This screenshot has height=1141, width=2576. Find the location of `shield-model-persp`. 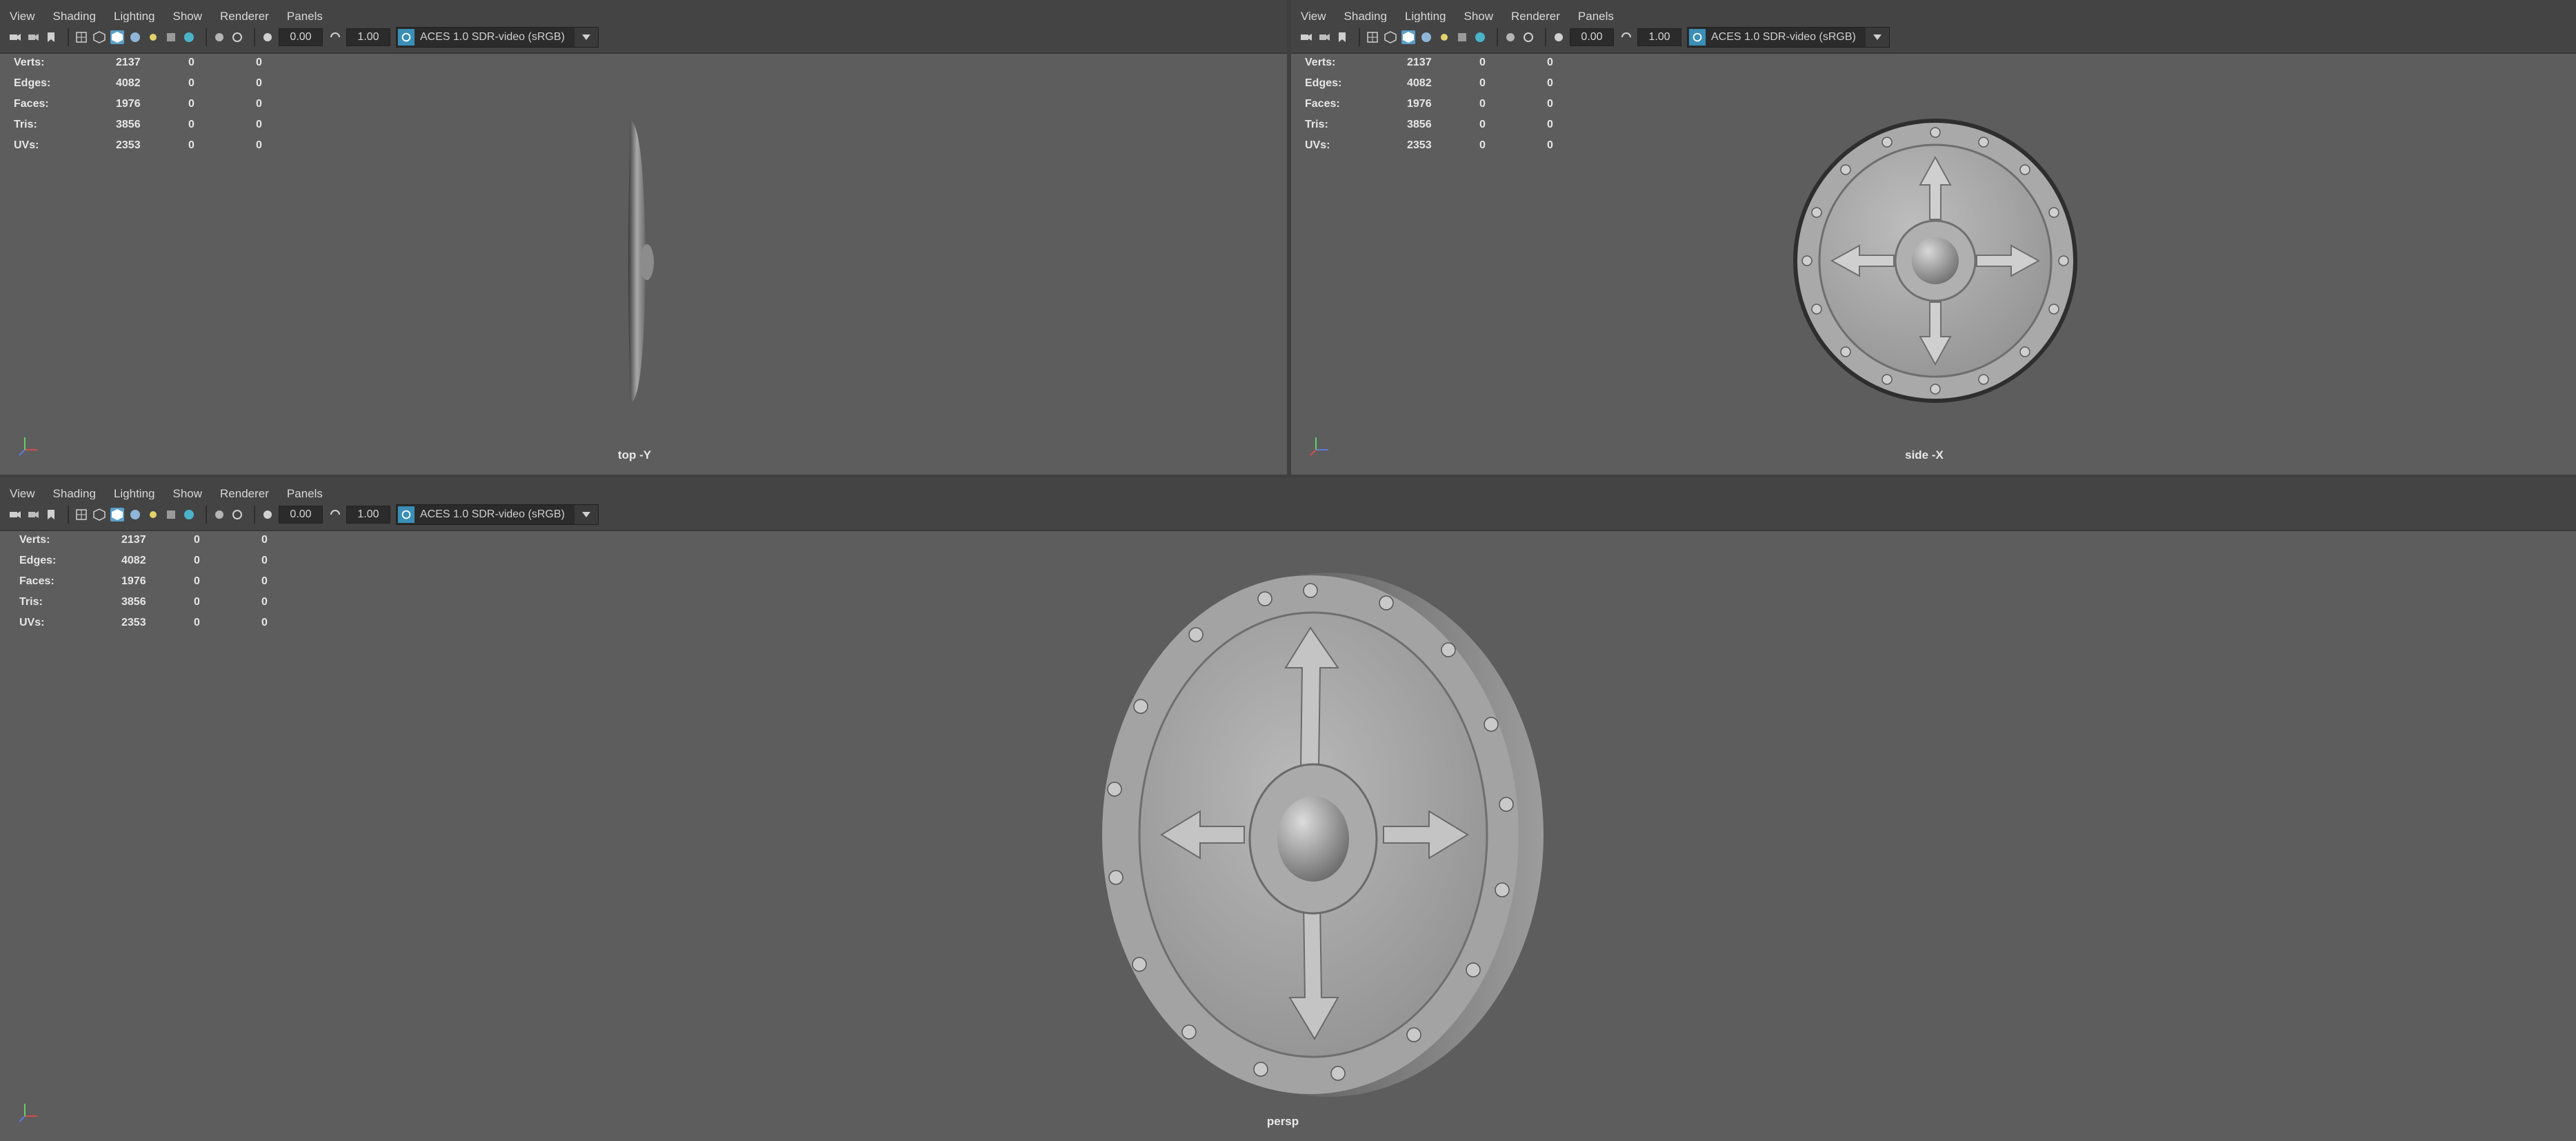

shield-model-persp is located at coordinates (1310, 835).